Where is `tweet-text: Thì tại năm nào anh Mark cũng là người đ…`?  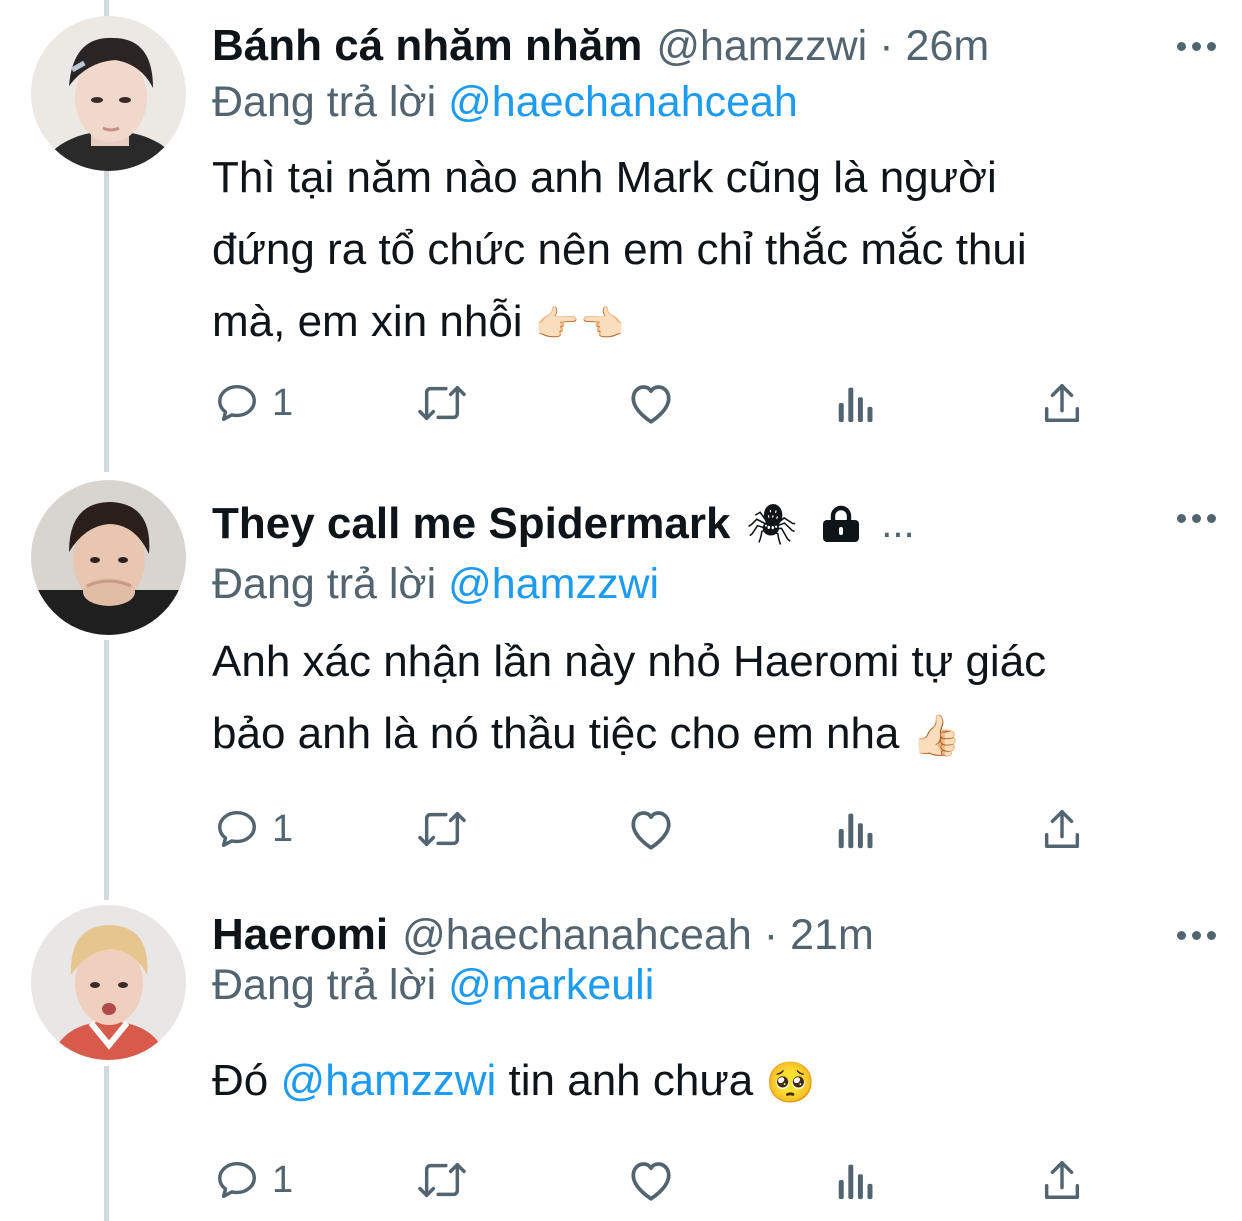 tweet-text: Thì tại năm nào anh Mark cũng là người đ… is located at coordinates (619, 251).